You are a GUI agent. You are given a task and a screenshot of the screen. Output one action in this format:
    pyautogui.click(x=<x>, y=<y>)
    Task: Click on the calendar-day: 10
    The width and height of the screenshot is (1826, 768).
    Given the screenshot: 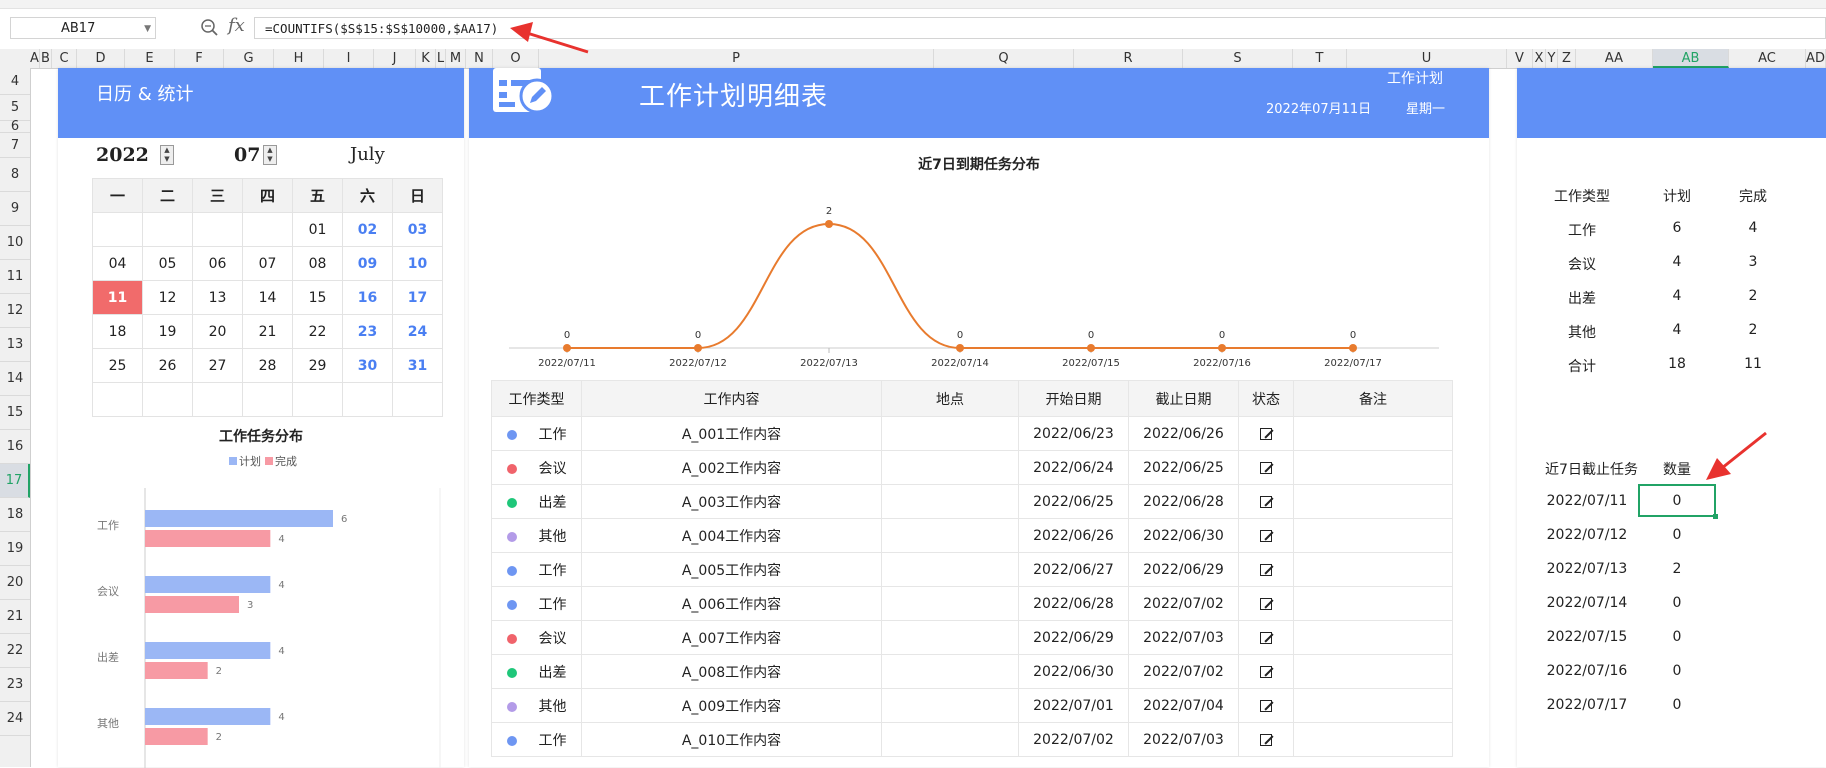 What is the action you would take?
    pyautogui.click(x=417, y=263)
    